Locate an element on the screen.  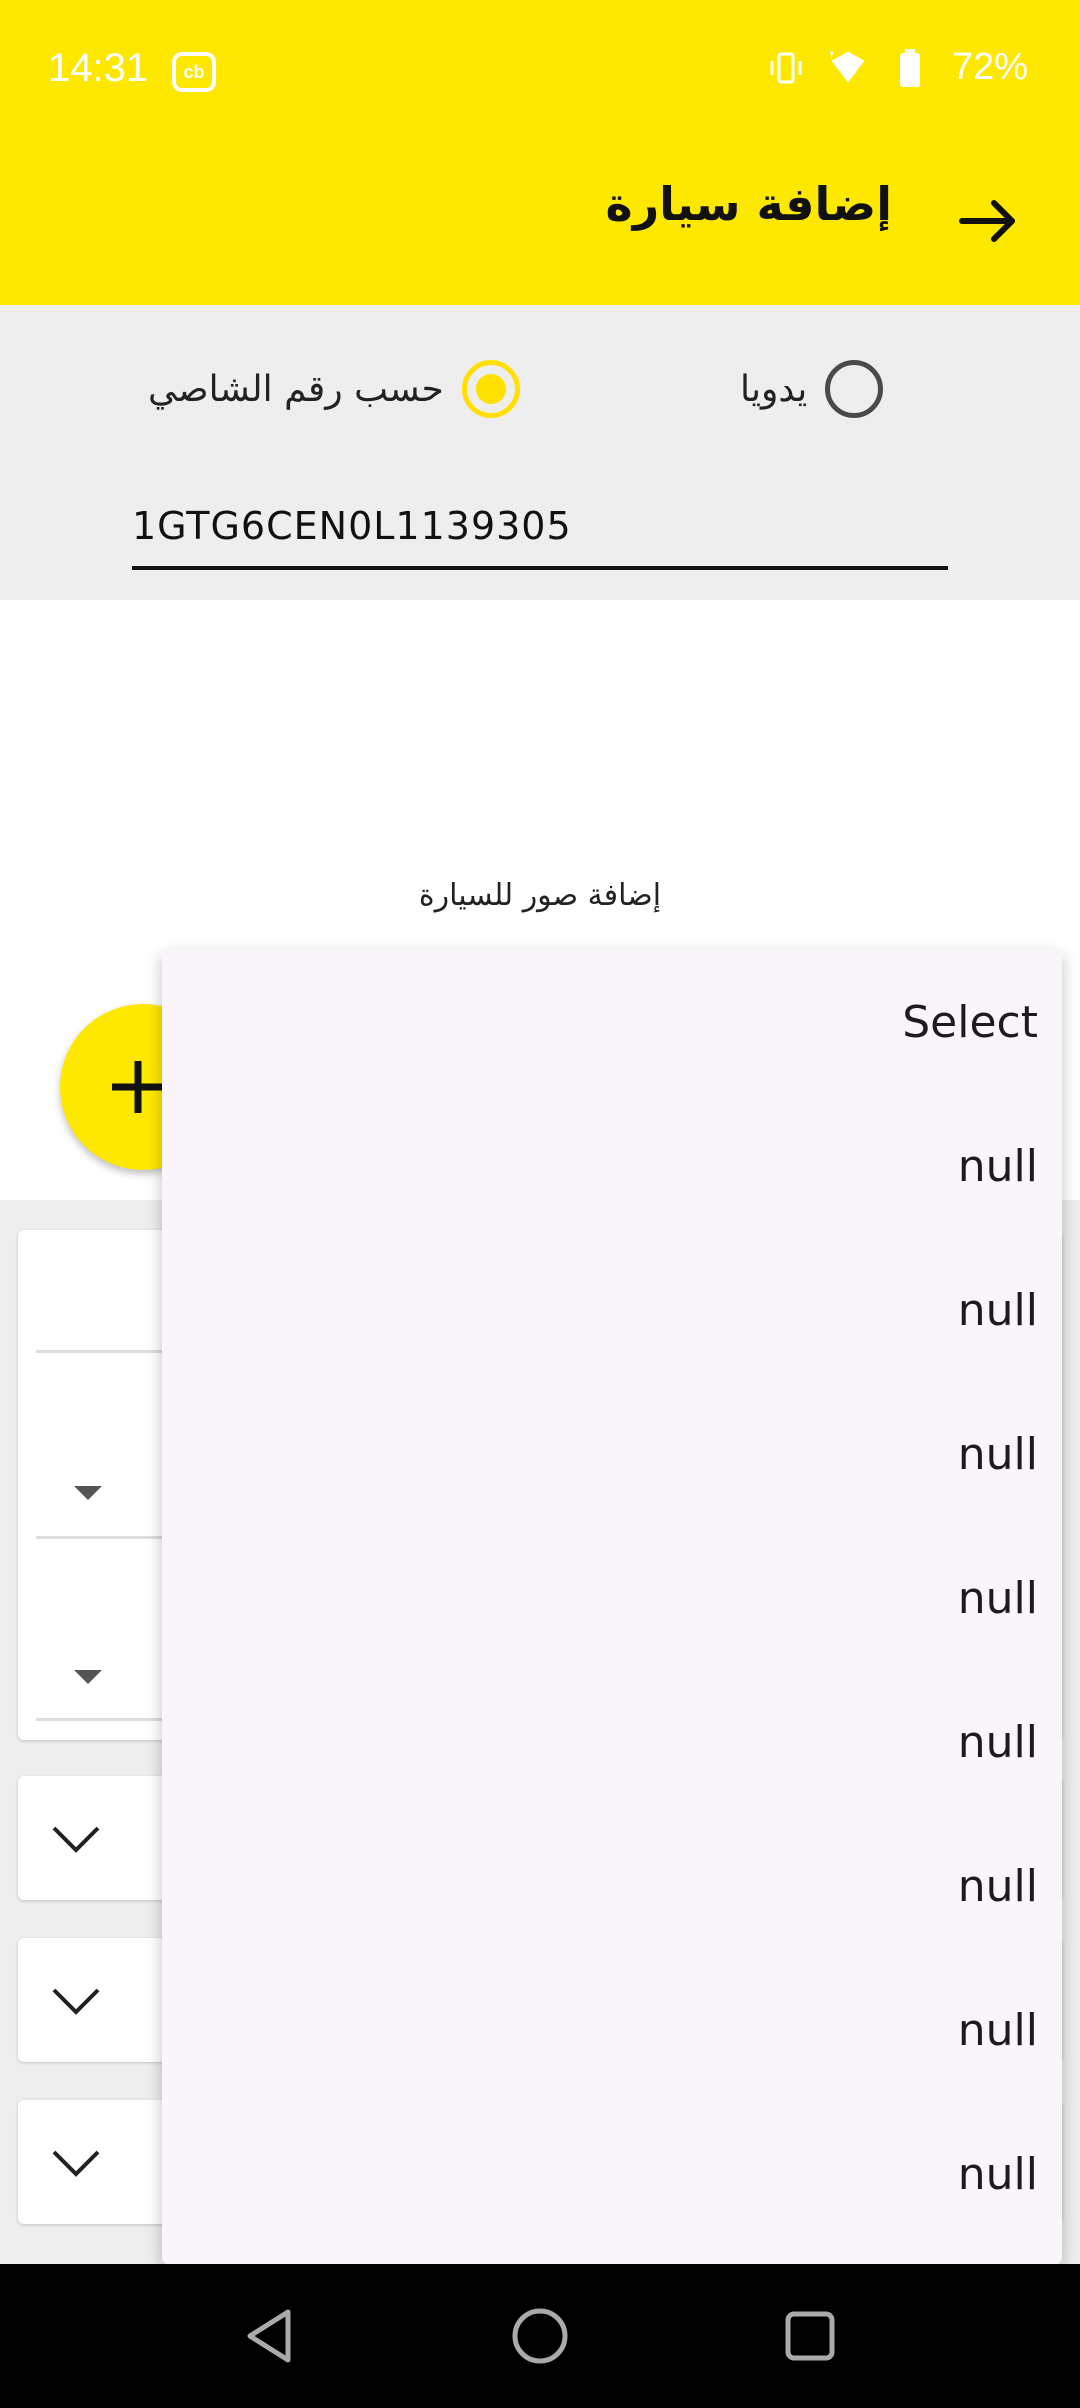
radio-option-manual: يدويا is located at coordinates (812, 389).